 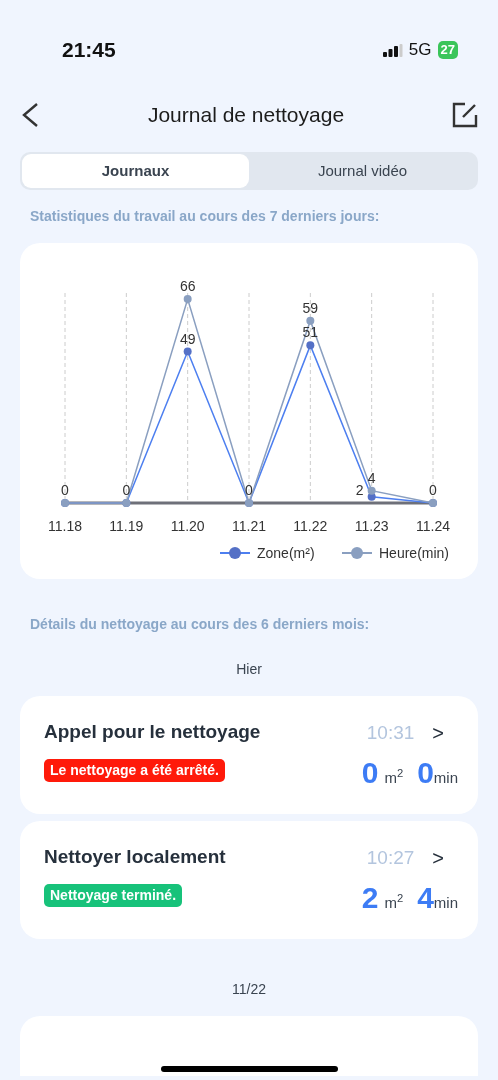 I want to click on data-label: 66, so click(x=187, y=286).